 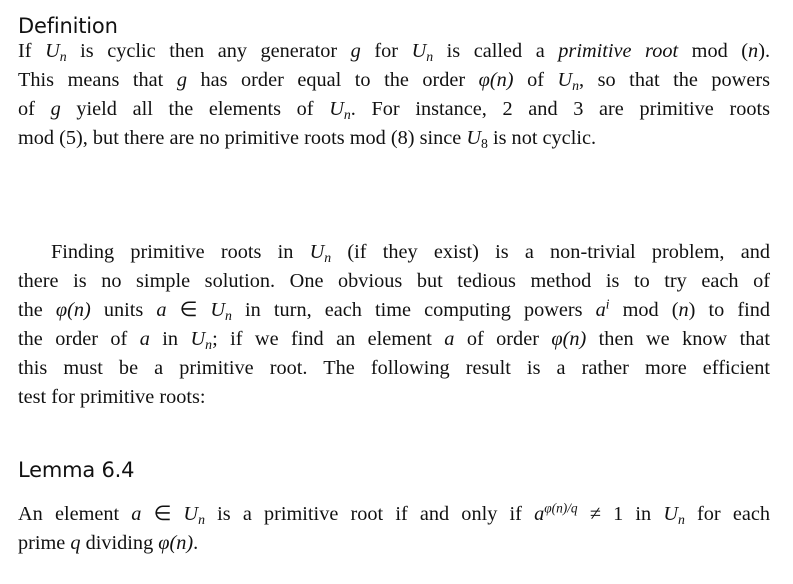 What do you see at coordinates (123, 310) in the screenshot?
I see `text-run: units` at bounding box center [123, 310].